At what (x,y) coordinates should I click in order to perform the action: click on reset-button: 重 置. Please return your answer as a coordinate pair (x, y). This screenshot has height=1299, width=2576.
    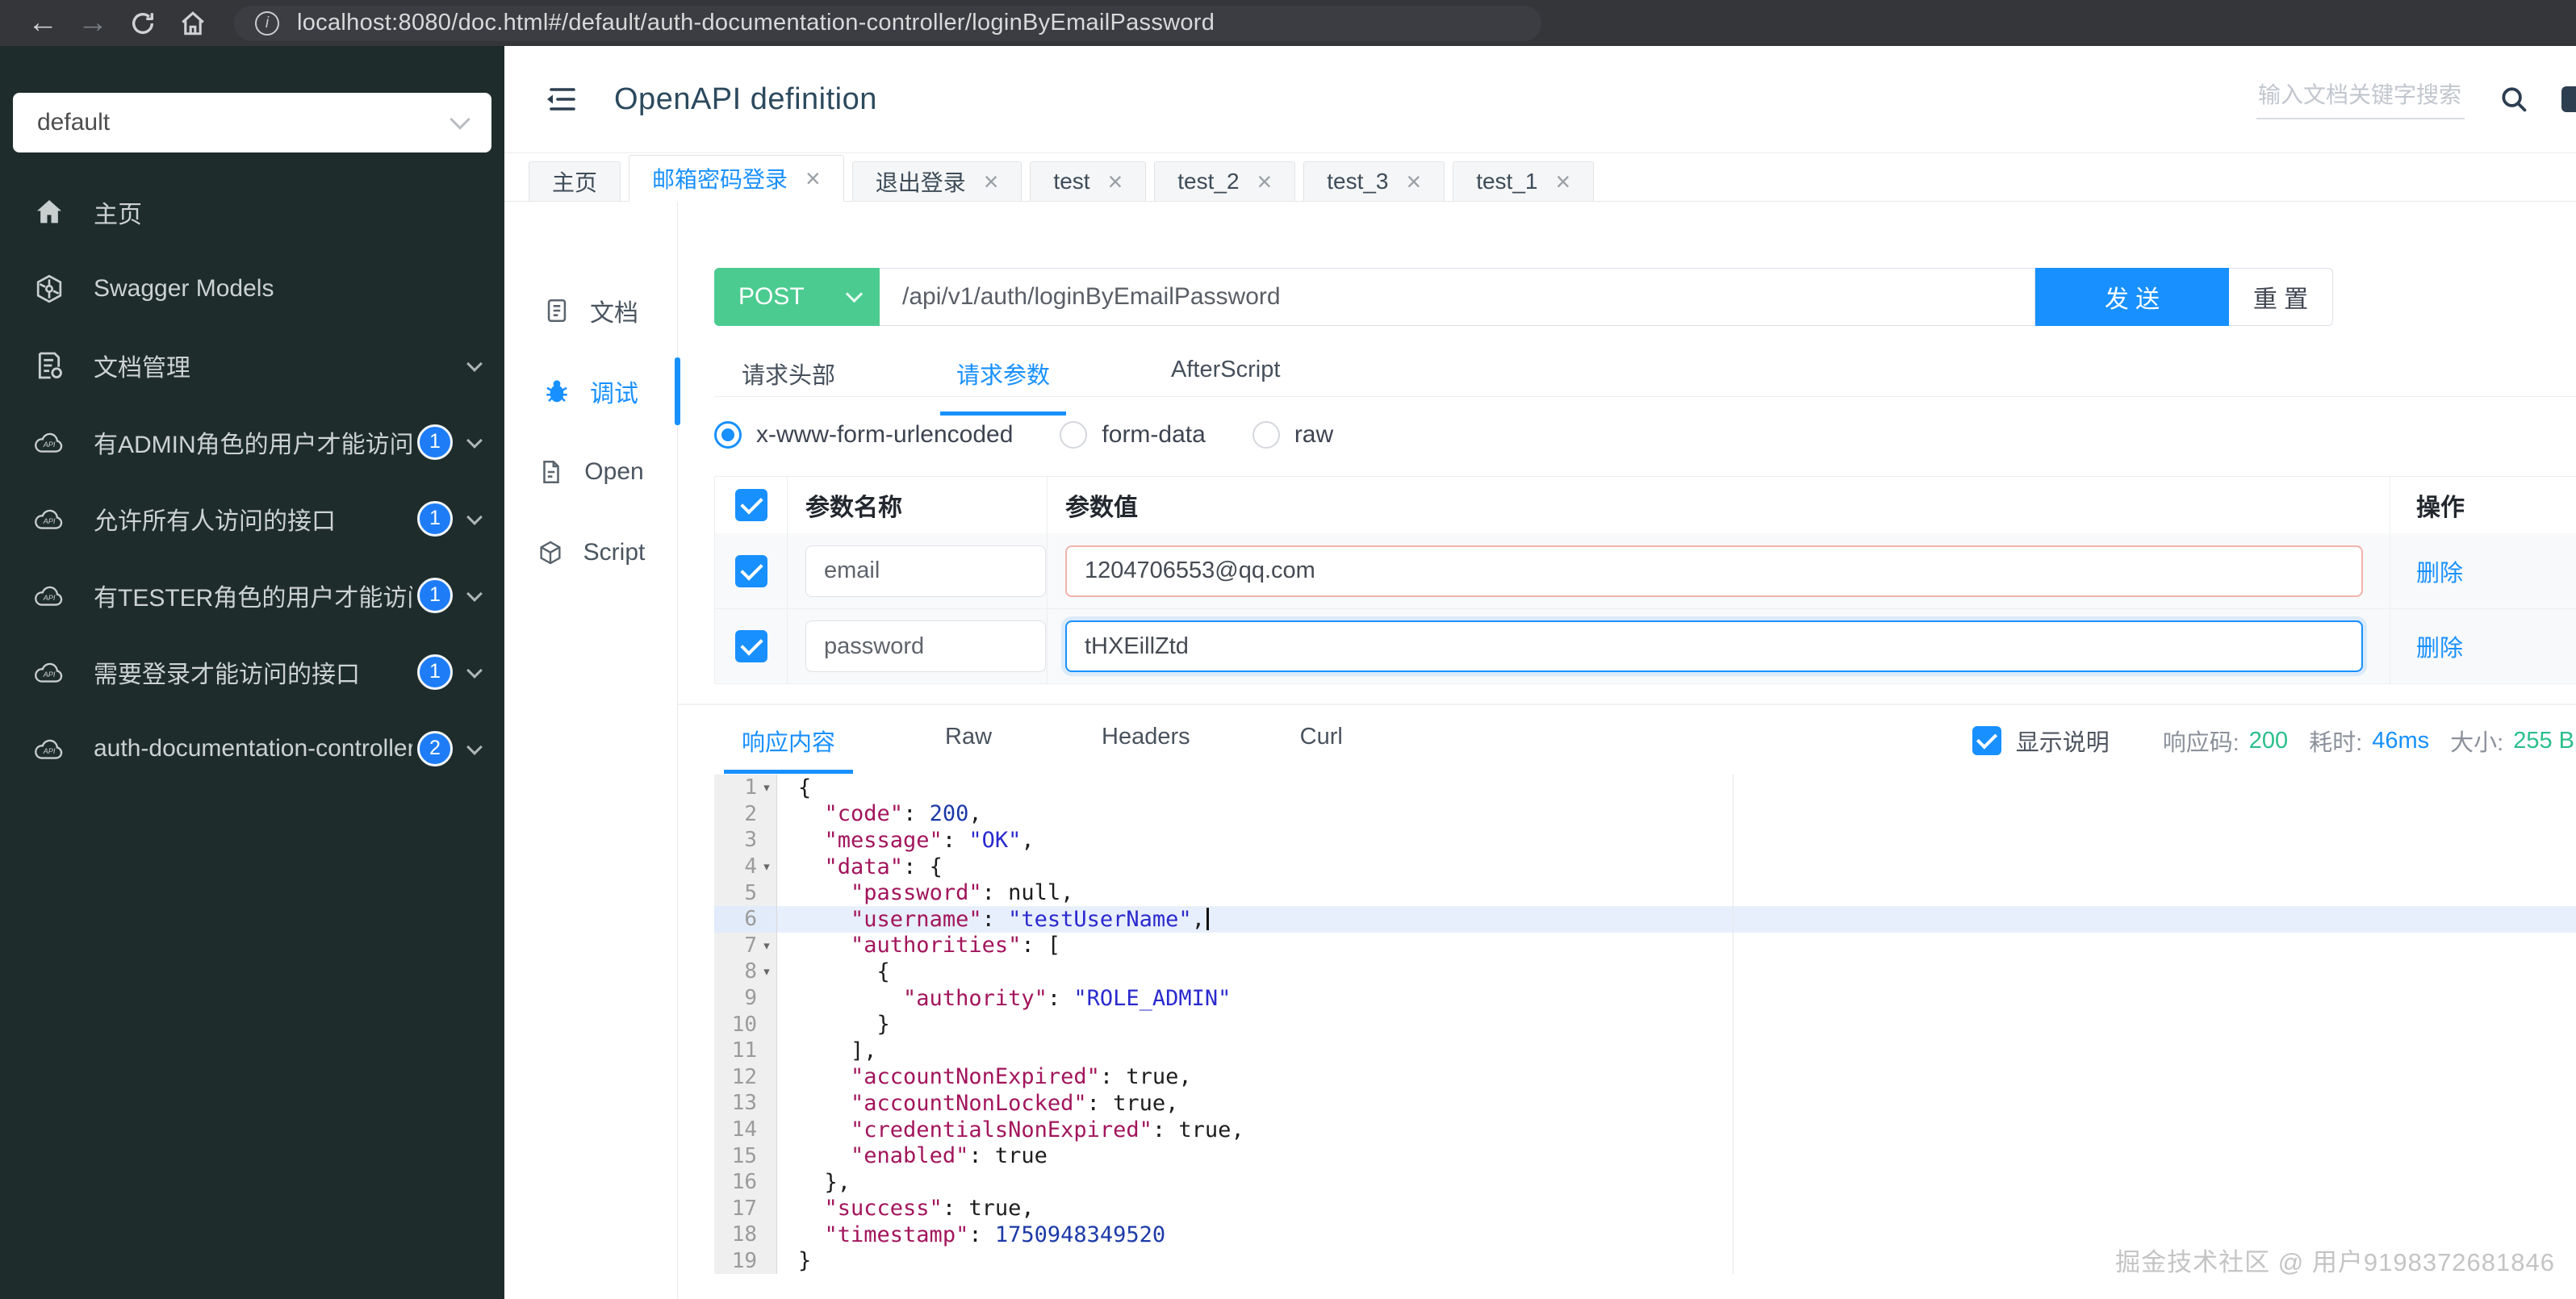
    Looking at the image, I should click on (2281, 297).